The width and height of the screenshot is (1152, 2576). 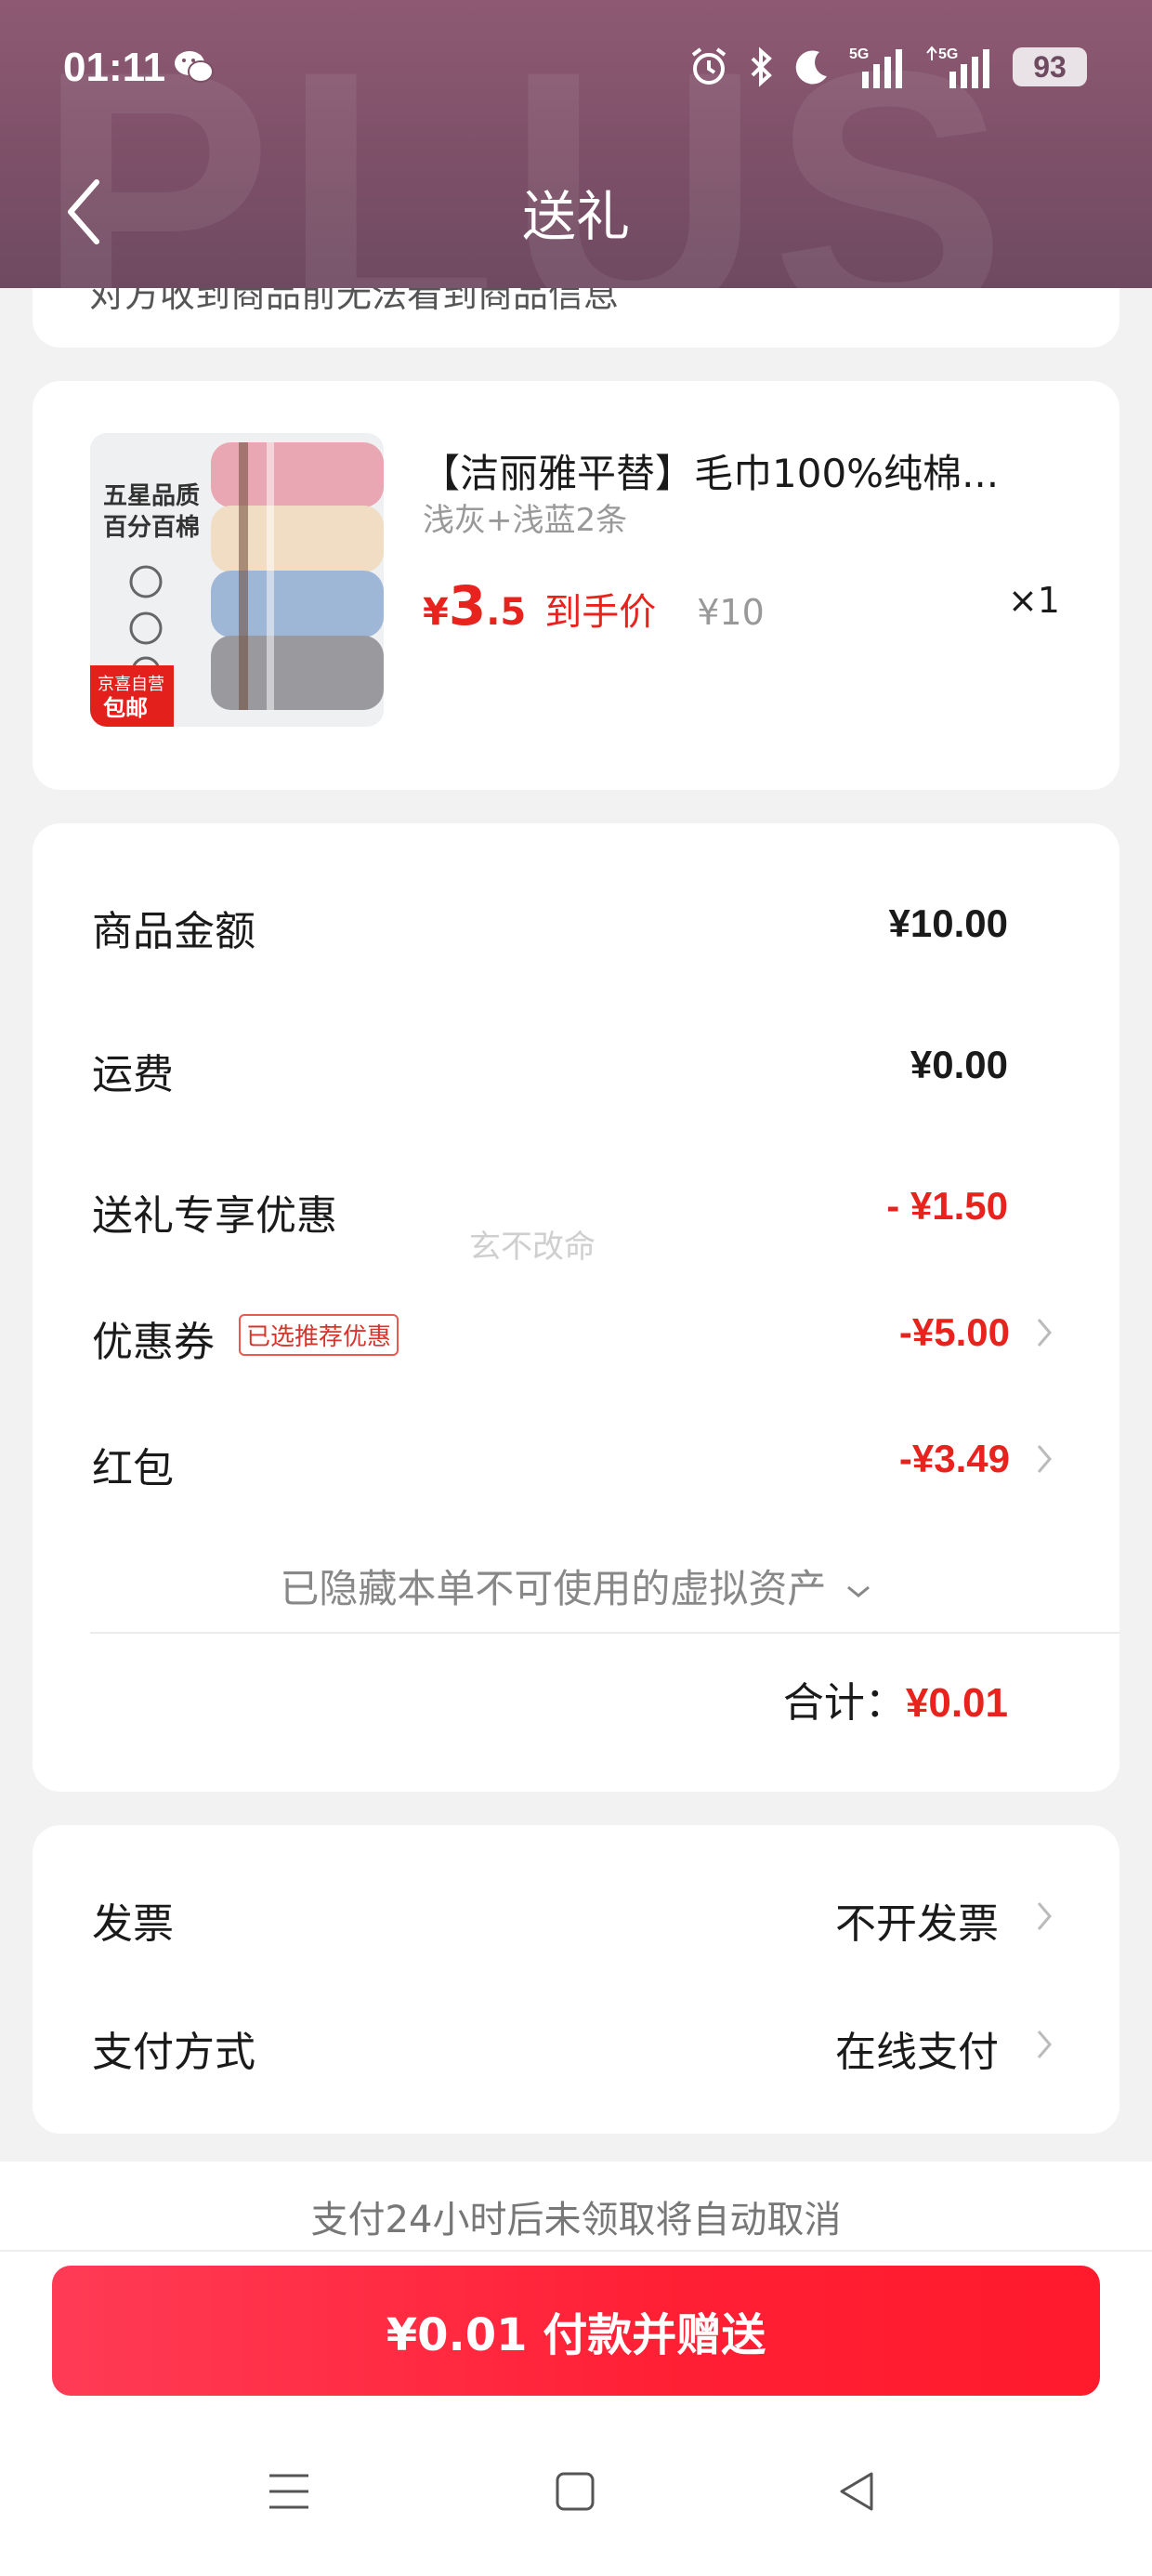 I want to click on hidden-assets-toggle: 已隐藏本单不可使用的虚拟资产, so click(x=576, y=1585).